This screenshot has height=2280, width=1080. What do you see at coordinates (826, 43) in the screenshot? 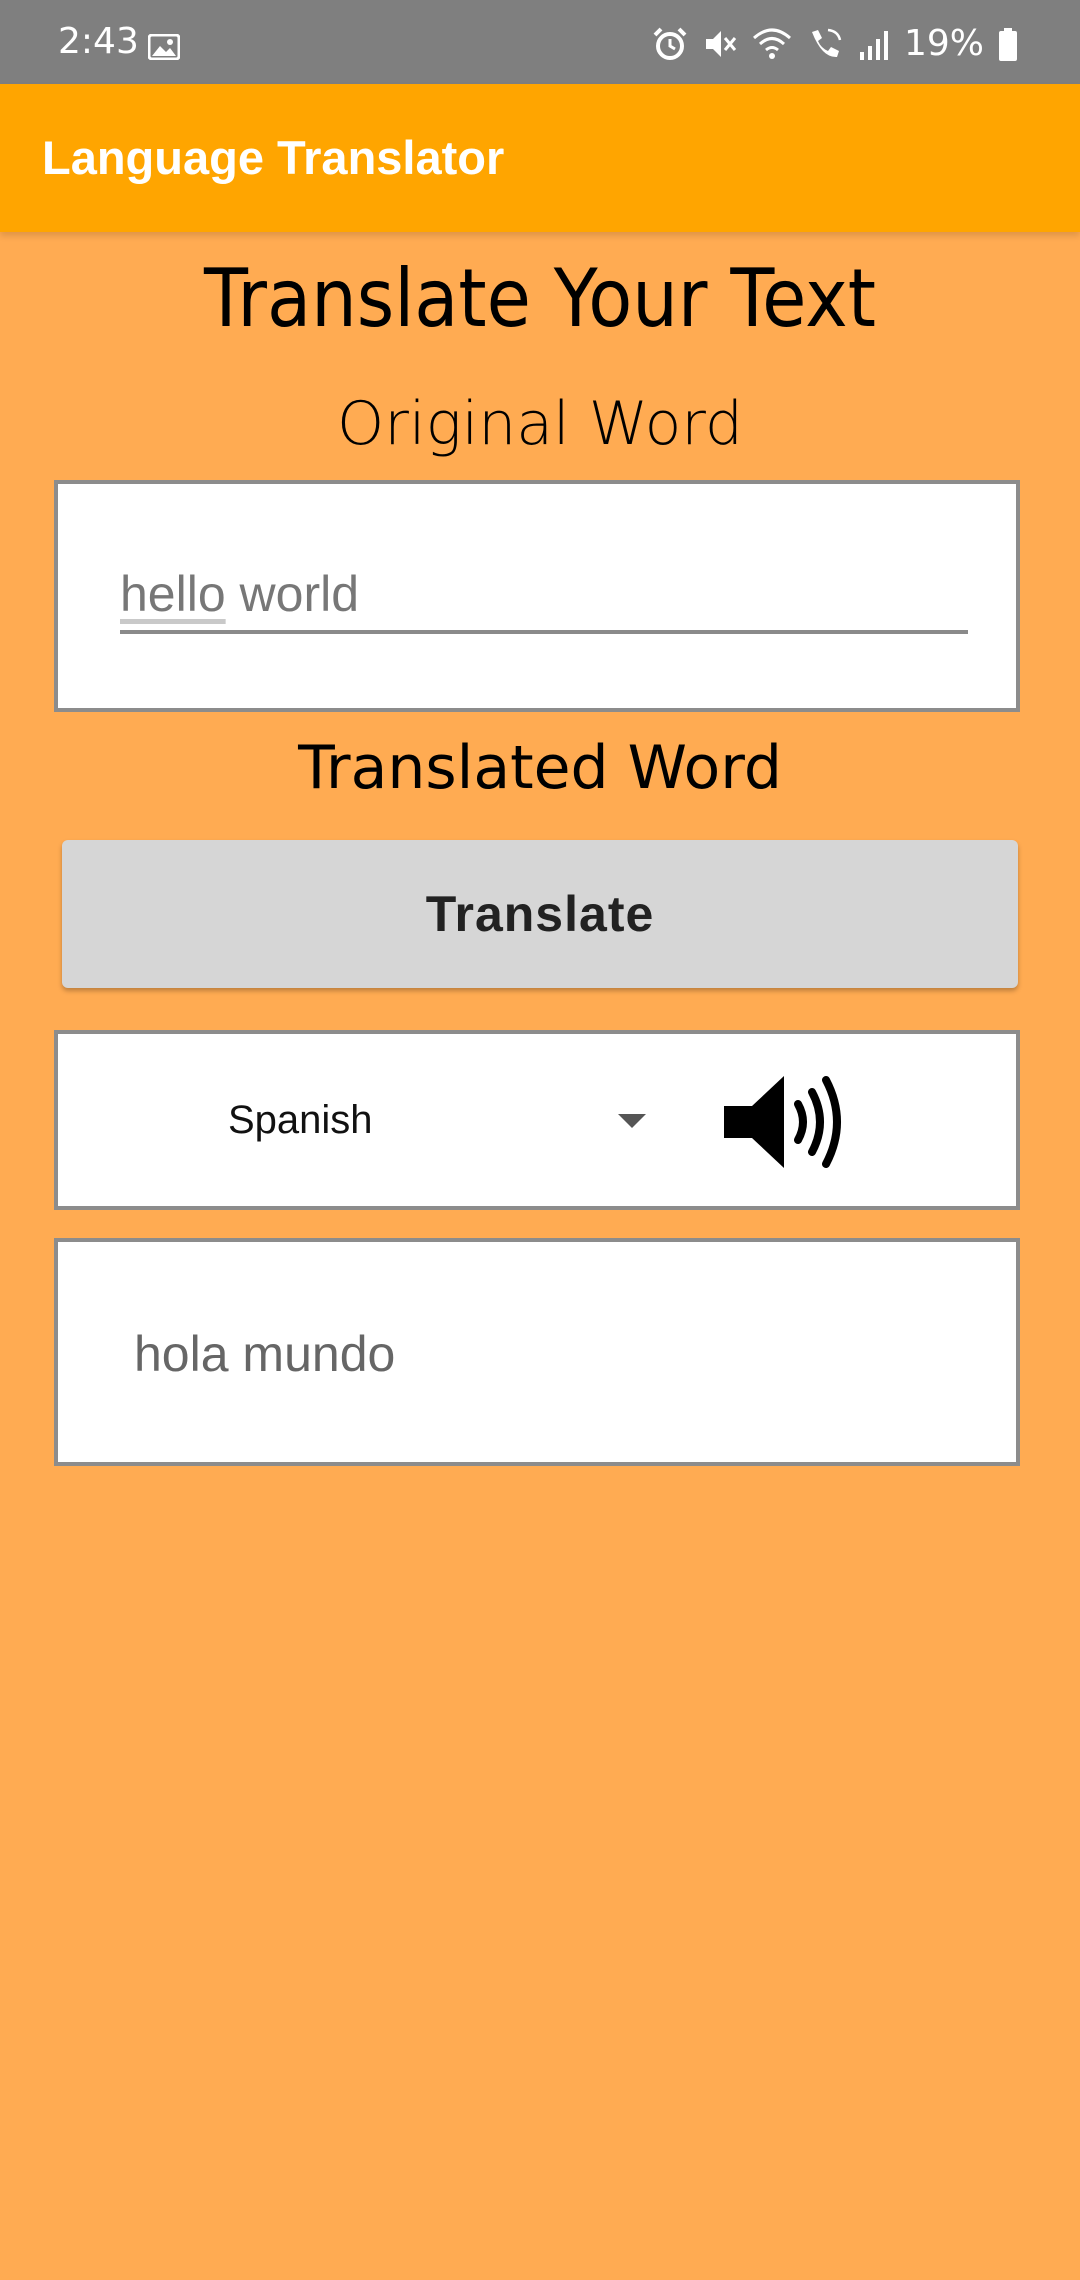
I see `wifi-calling-icon` at bounding box center [826, 43].